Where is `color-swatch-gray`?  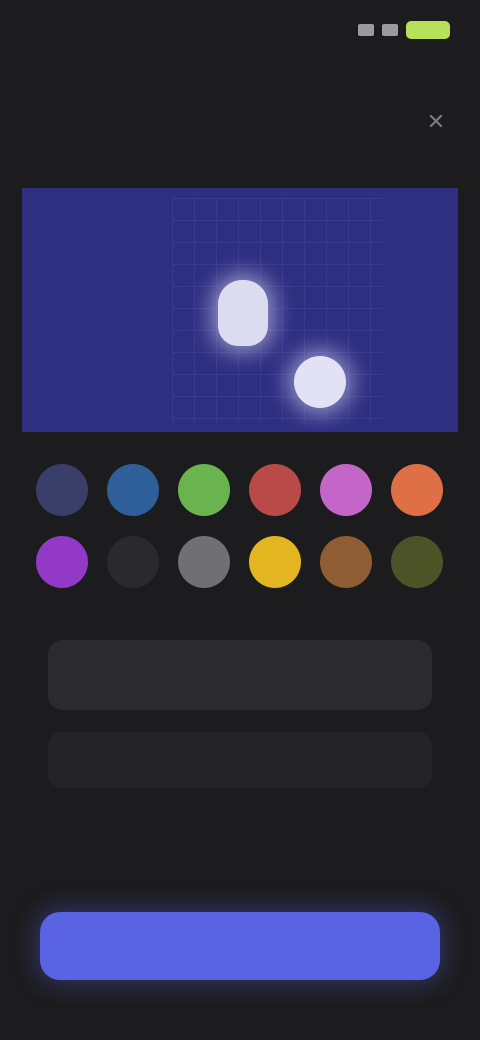 color-swatch-gray is located at coordinates (204, 562).